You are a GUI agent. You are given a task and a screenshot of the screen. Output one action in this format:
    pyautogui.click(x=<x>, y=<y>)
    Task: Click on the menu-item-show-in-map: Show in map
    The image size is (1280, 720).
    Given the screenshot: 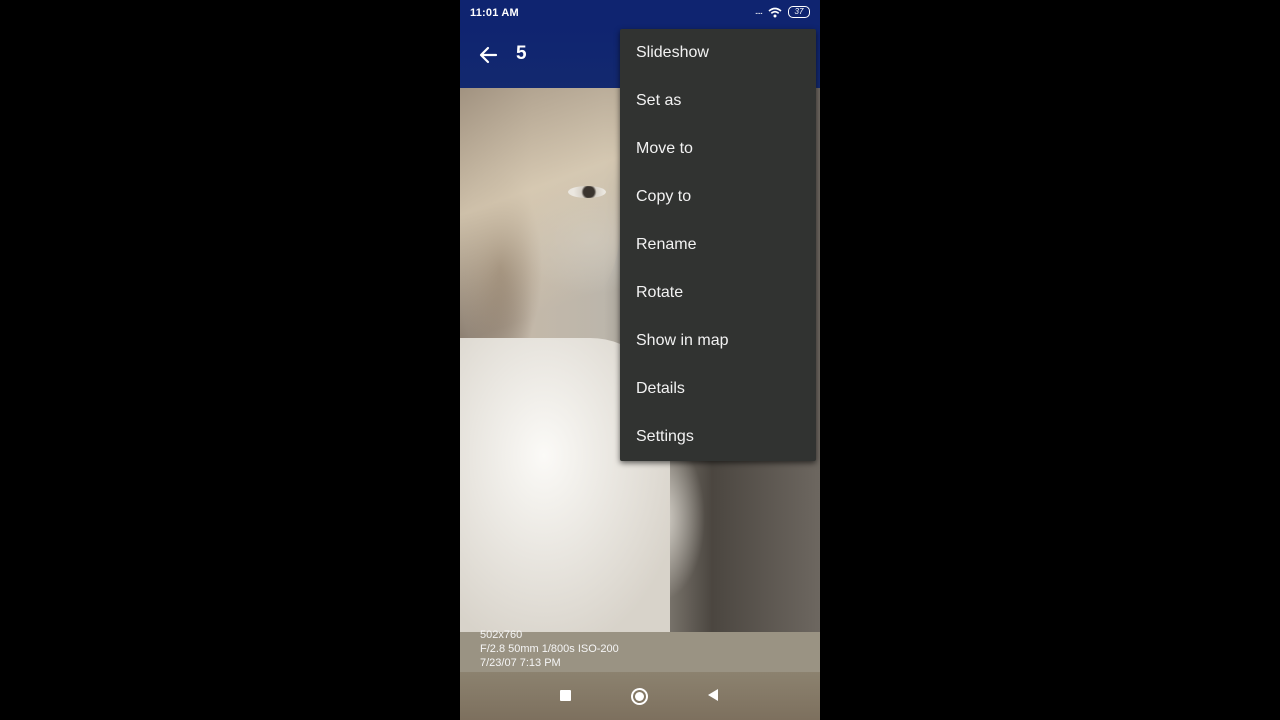 What is the action you would take?
    pyautogui.click(x=718, y=341)
    